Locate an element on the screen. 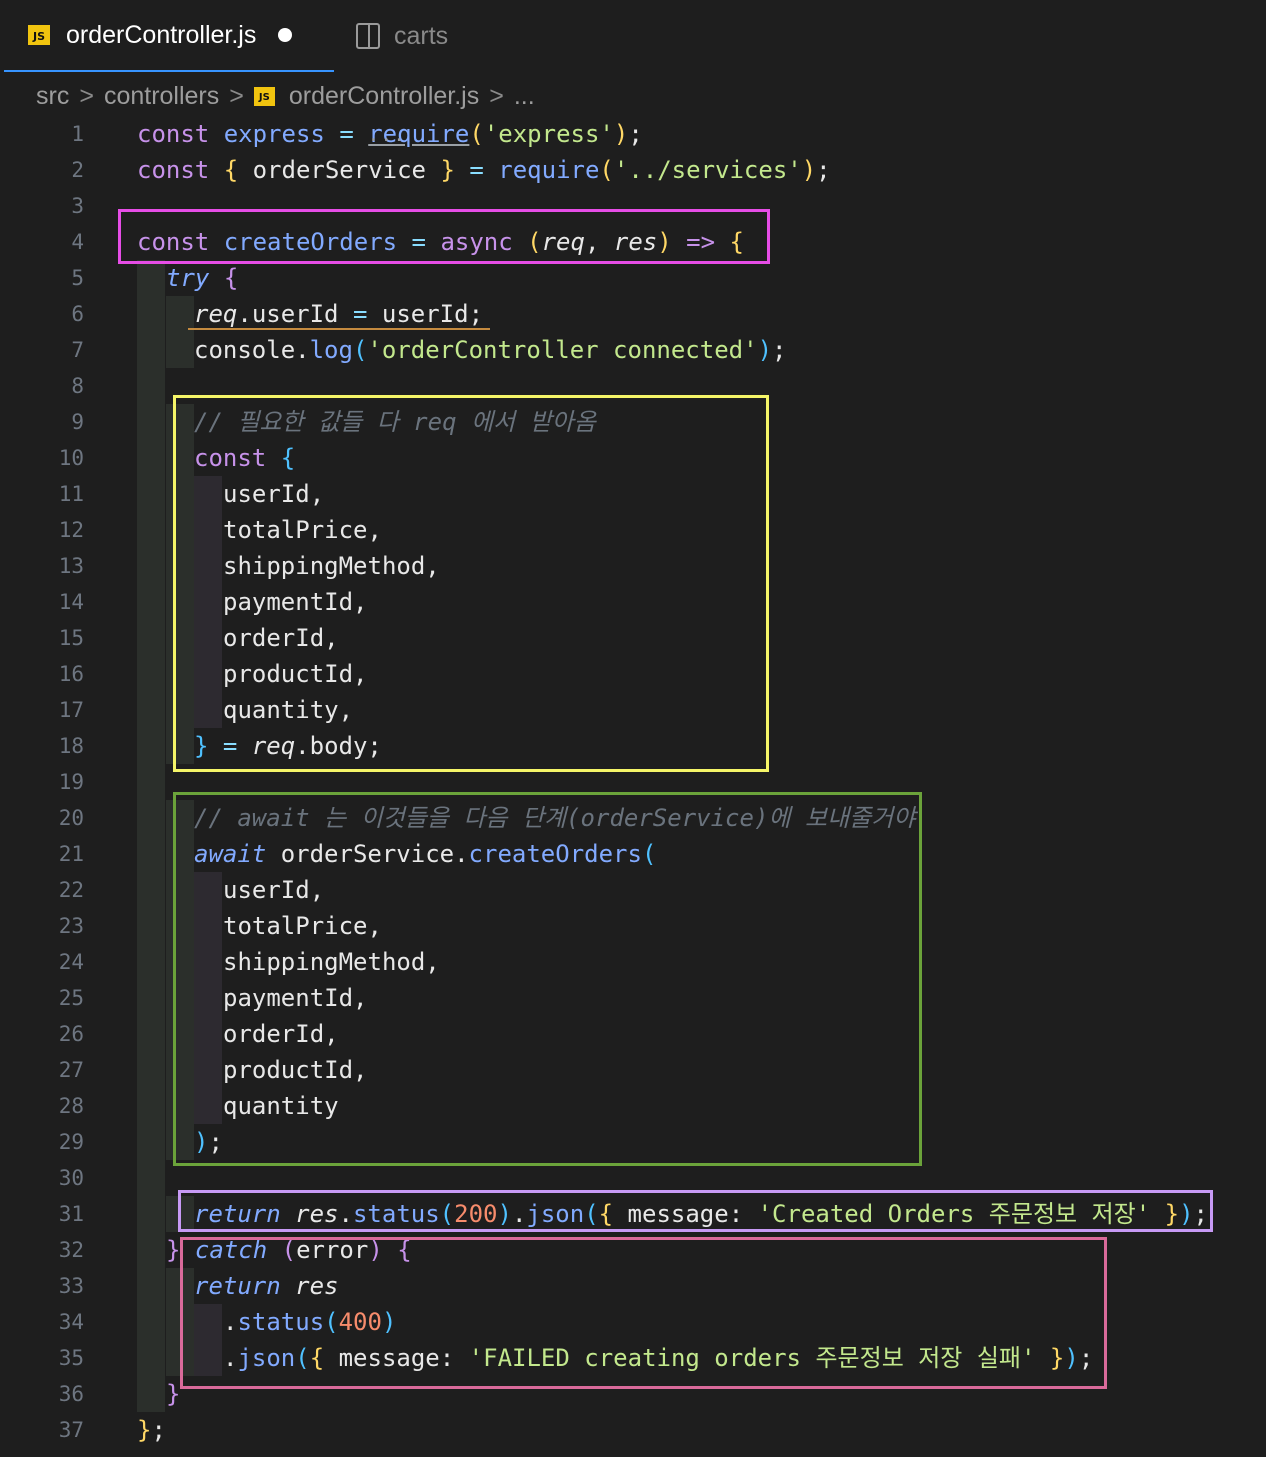 Image resolution: width=1266 pixels, height=1457 pixels. code-line-12: totalPrice, is located at coordinates (302, 530).